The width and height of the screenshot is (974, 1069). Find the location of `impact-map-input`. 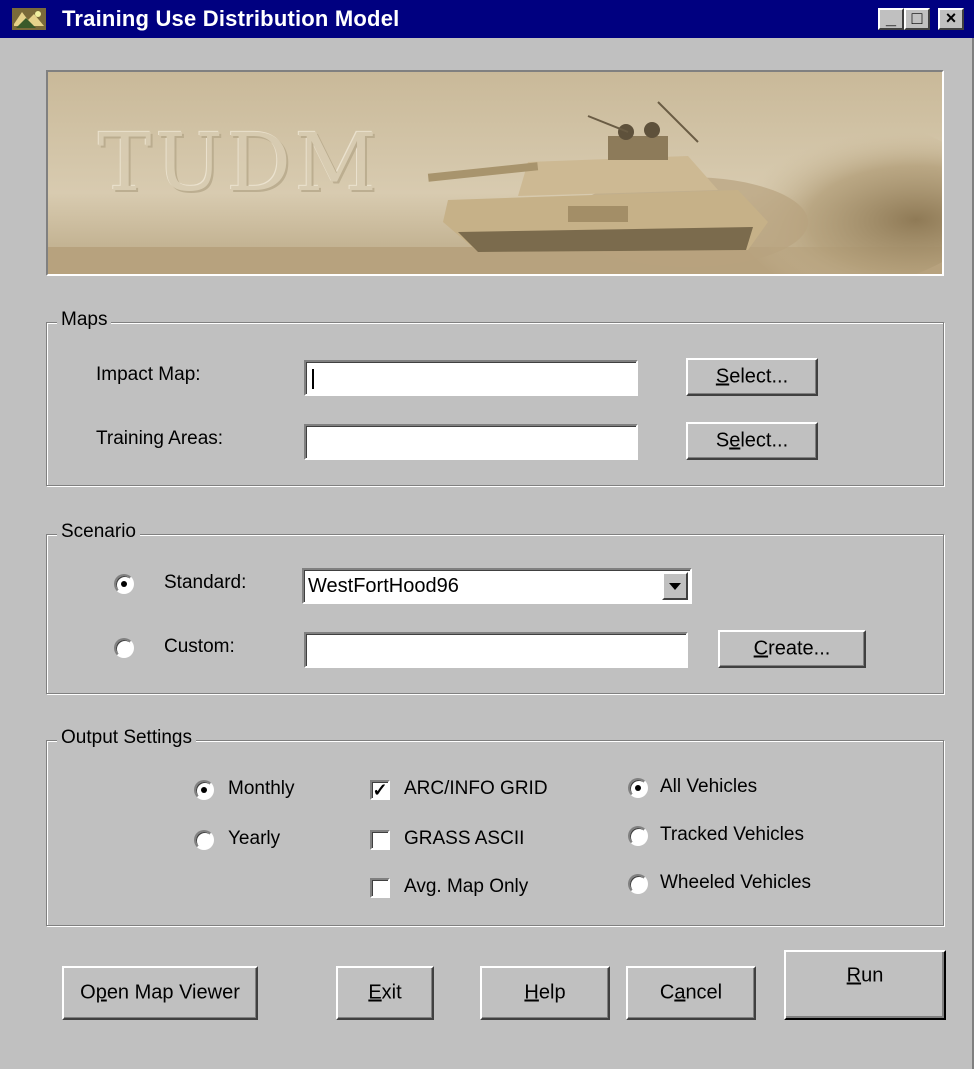

impact-map-input is located at coordinates (471, 378).